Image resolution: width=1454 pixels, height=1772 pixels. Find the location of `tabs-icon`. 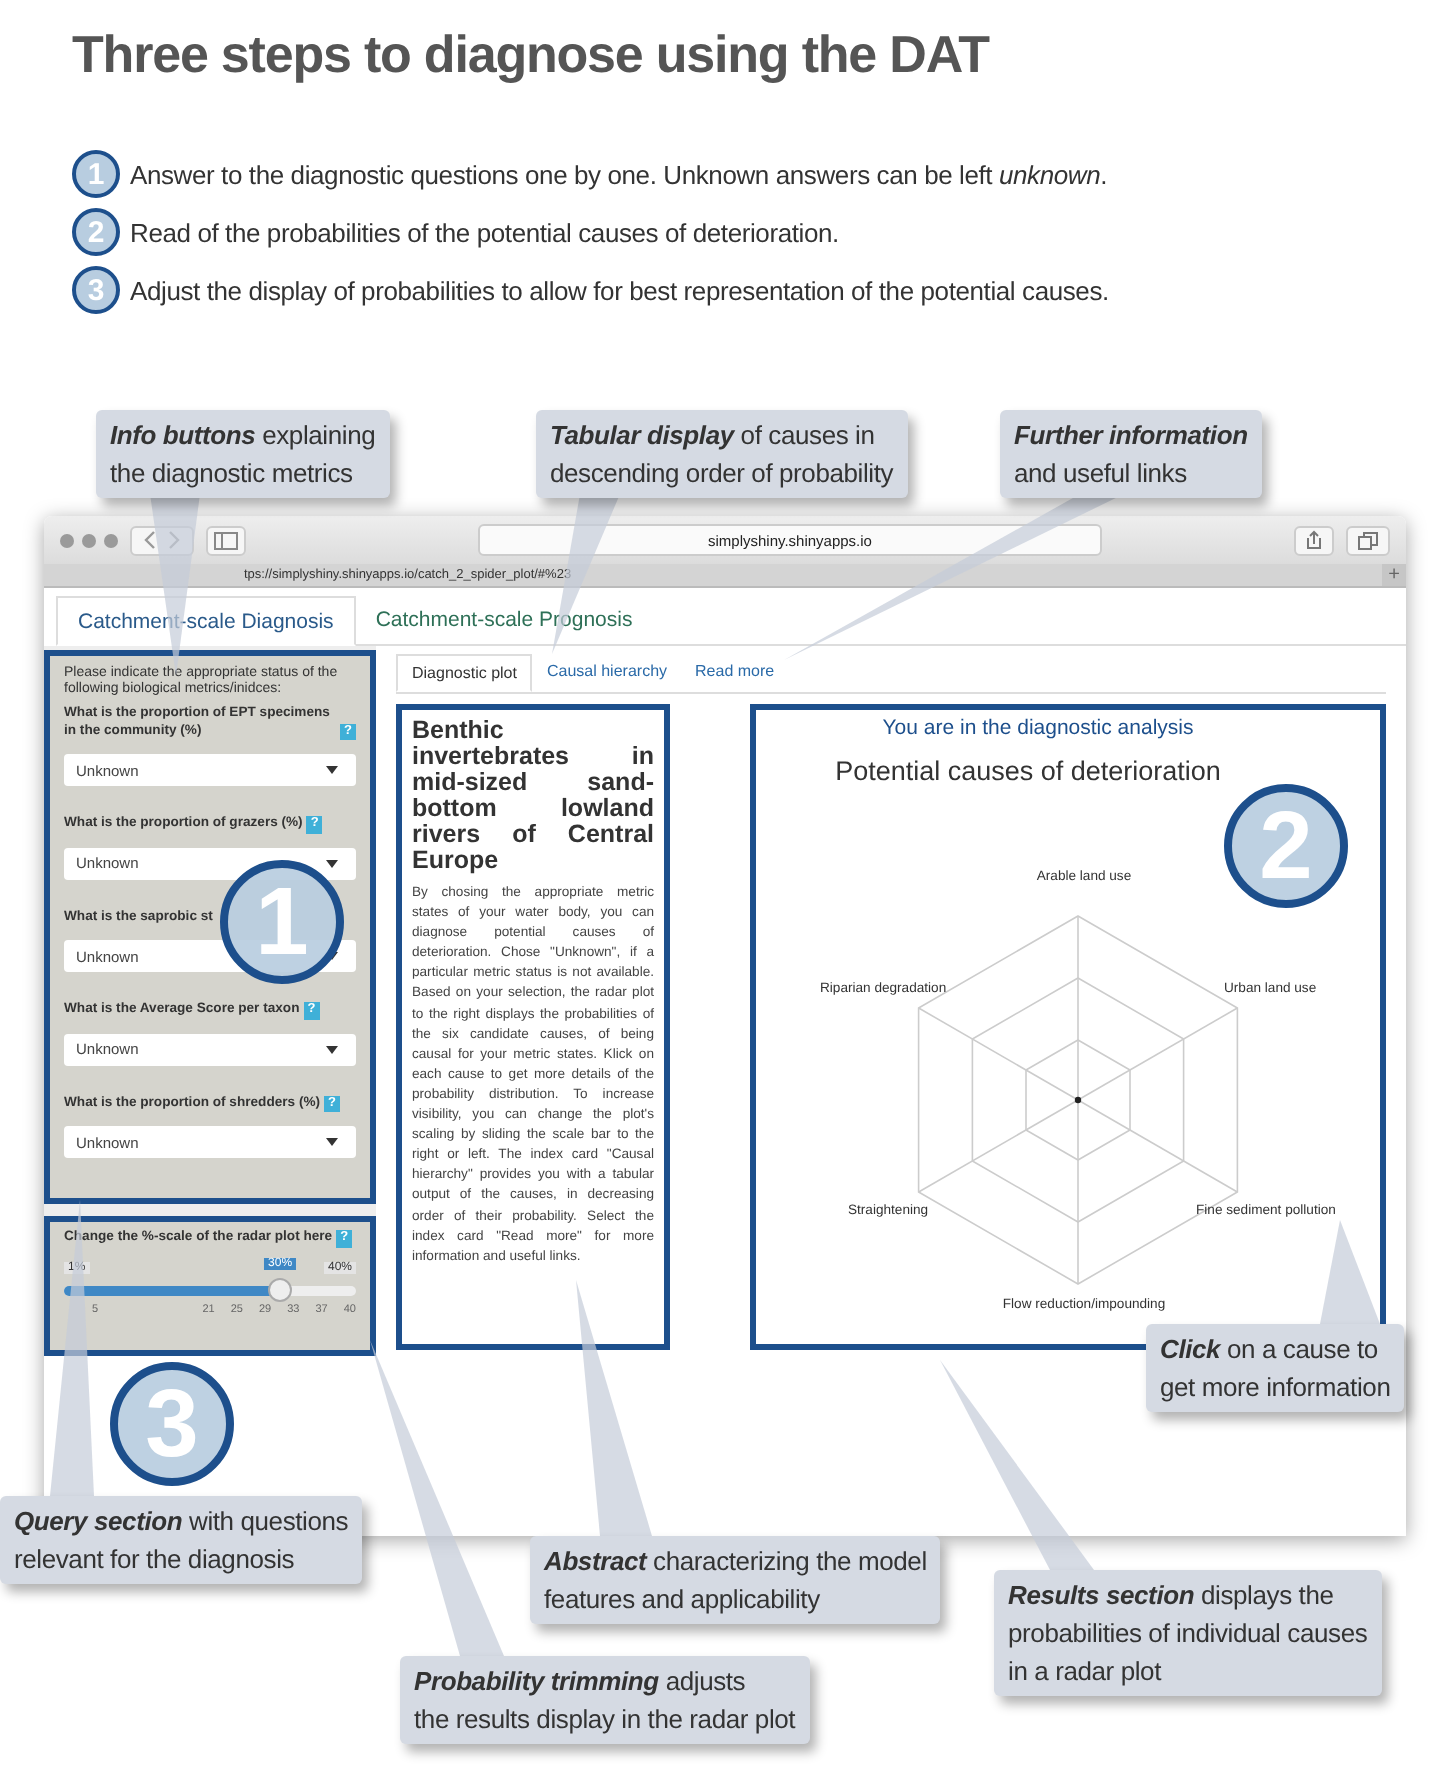

tabs-icon is located at coordinates (1368, 540).